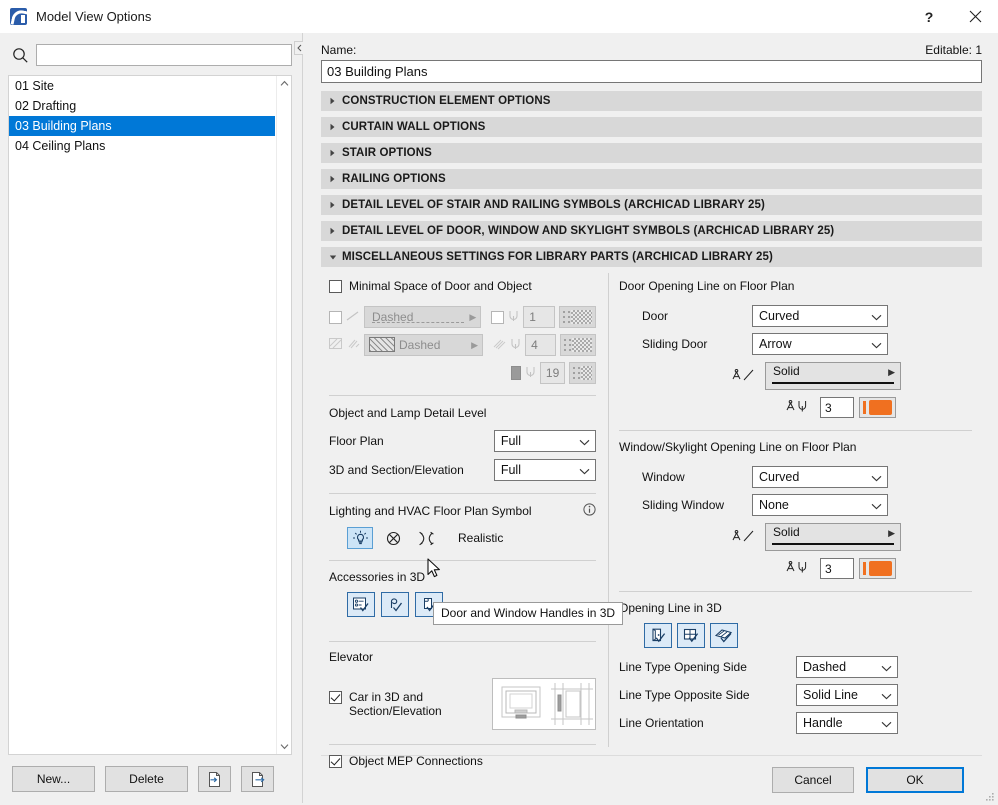  I want to click on floor-plan-row: Floor Plan Full, so click(462, 441).